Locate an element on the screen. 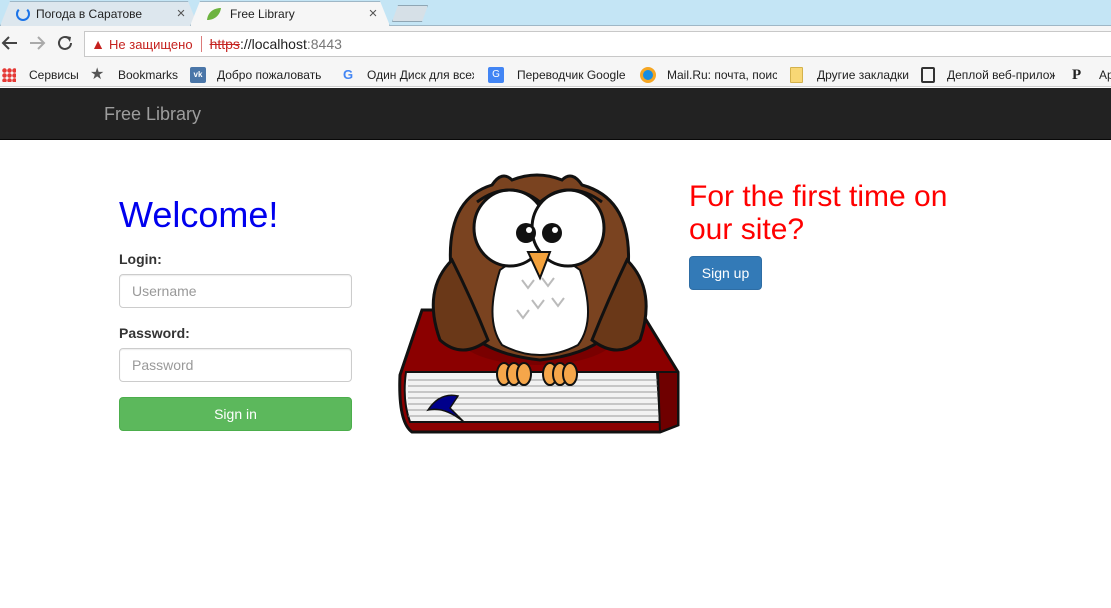 The height and width of the screenshot is (608, 1111). security-indicator: Не защищено is located at coordinates (151, 44).